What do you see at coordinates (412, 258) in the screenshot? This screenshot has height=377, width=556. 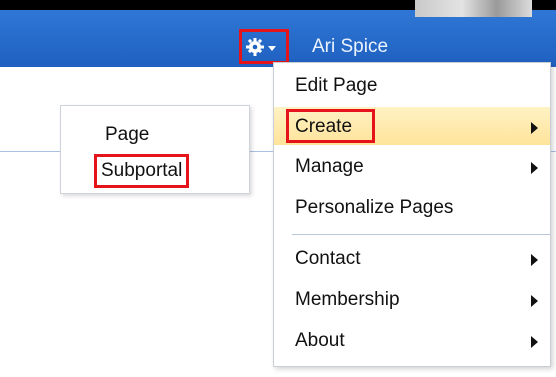 I see `menu-item-contact: Contact` at bounding box center [412, 258].